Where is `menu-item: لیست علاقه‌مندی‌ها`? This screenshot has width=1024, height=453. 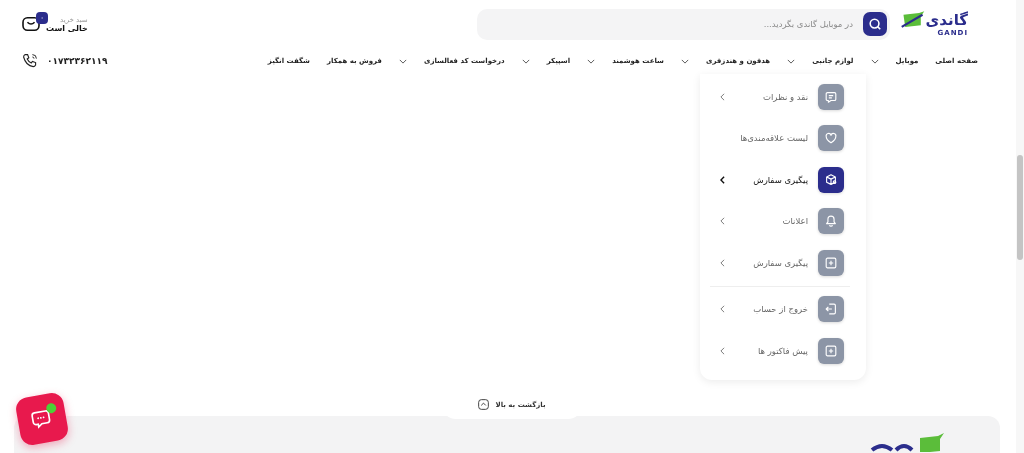
menu-item: لیست علاقه‌مندی‌ها is located at coordinates (780, 138).